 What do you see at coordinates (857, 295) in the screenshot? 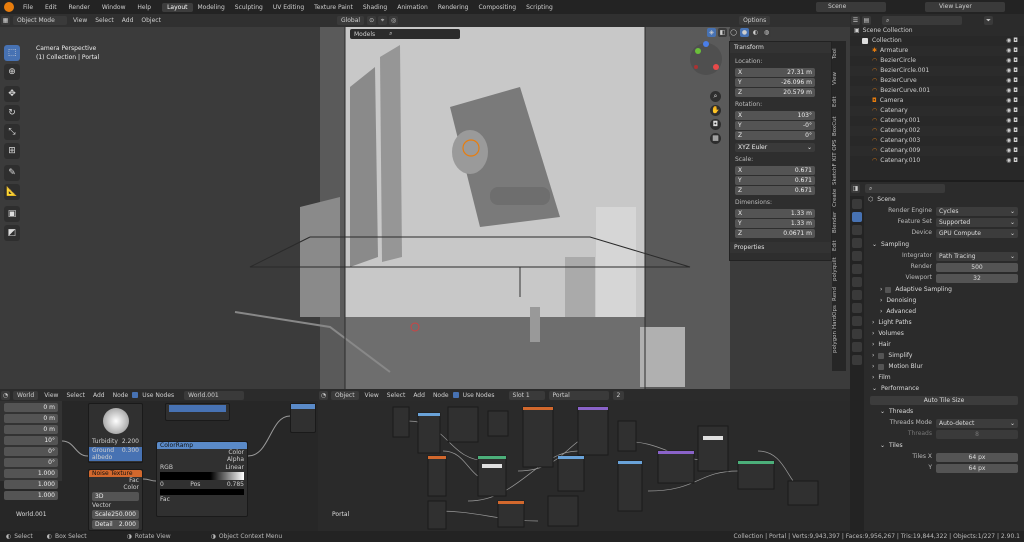
I see `modifier-tab-icon` at bounding box center [857, 295].